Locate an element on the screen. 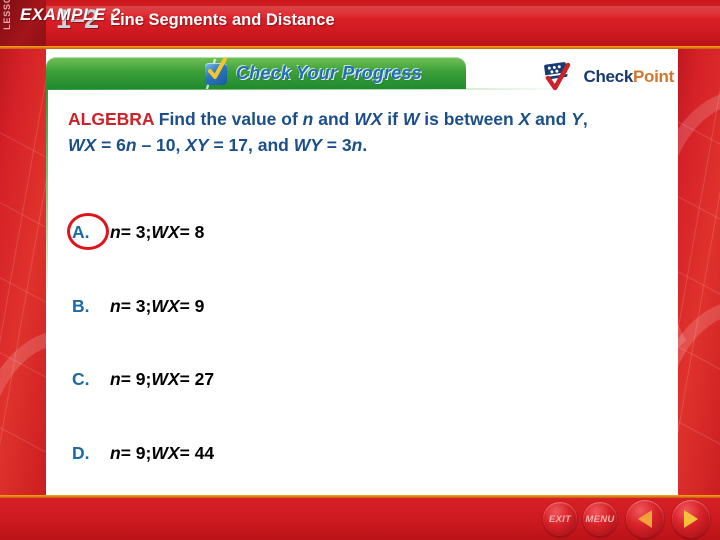  exit-button: EXIT is located at coordinates (560, 519).